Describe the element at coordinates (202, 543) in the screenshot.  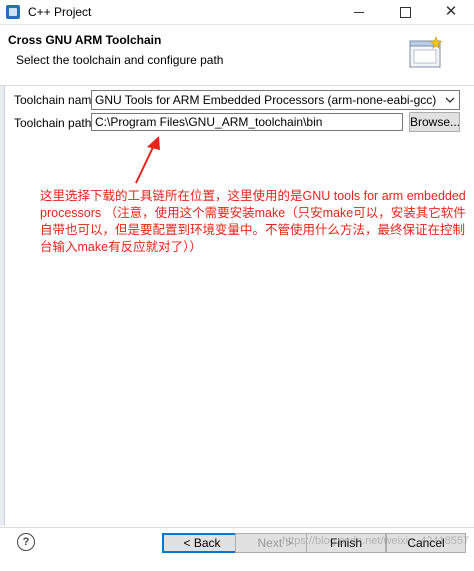
I see `back-button: < Back` at that location.